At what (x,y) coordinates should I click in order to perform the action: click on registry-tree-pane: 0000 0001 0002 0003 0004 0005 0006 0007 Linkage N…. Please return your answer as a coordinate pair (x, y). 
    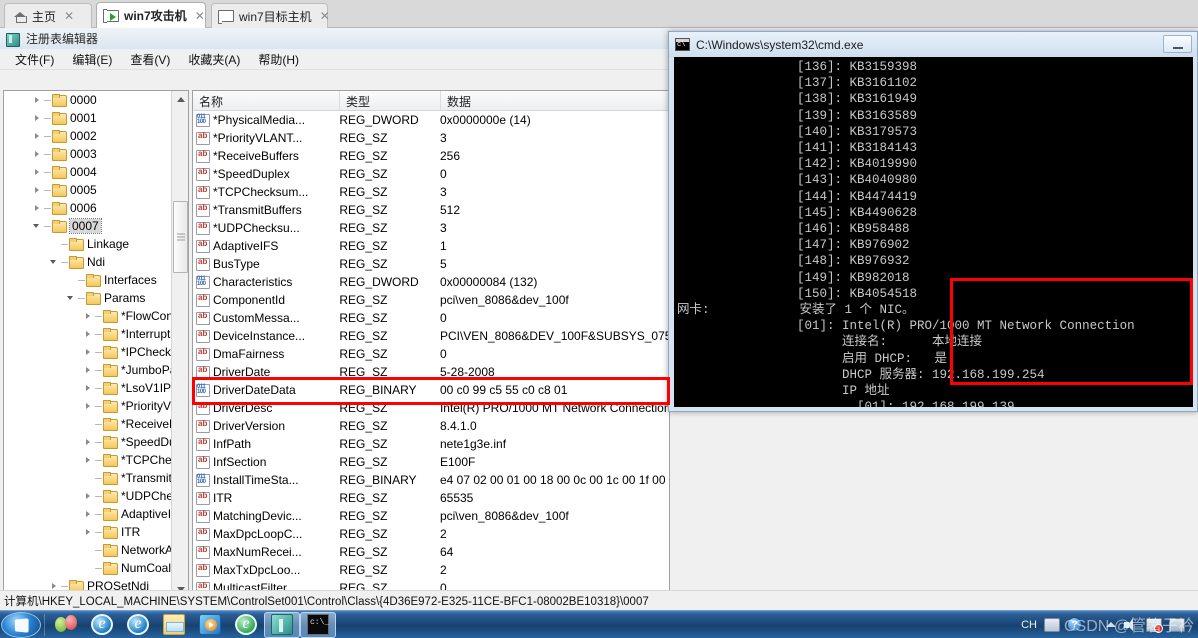
    Looking at the image, I should click on (96, 352).